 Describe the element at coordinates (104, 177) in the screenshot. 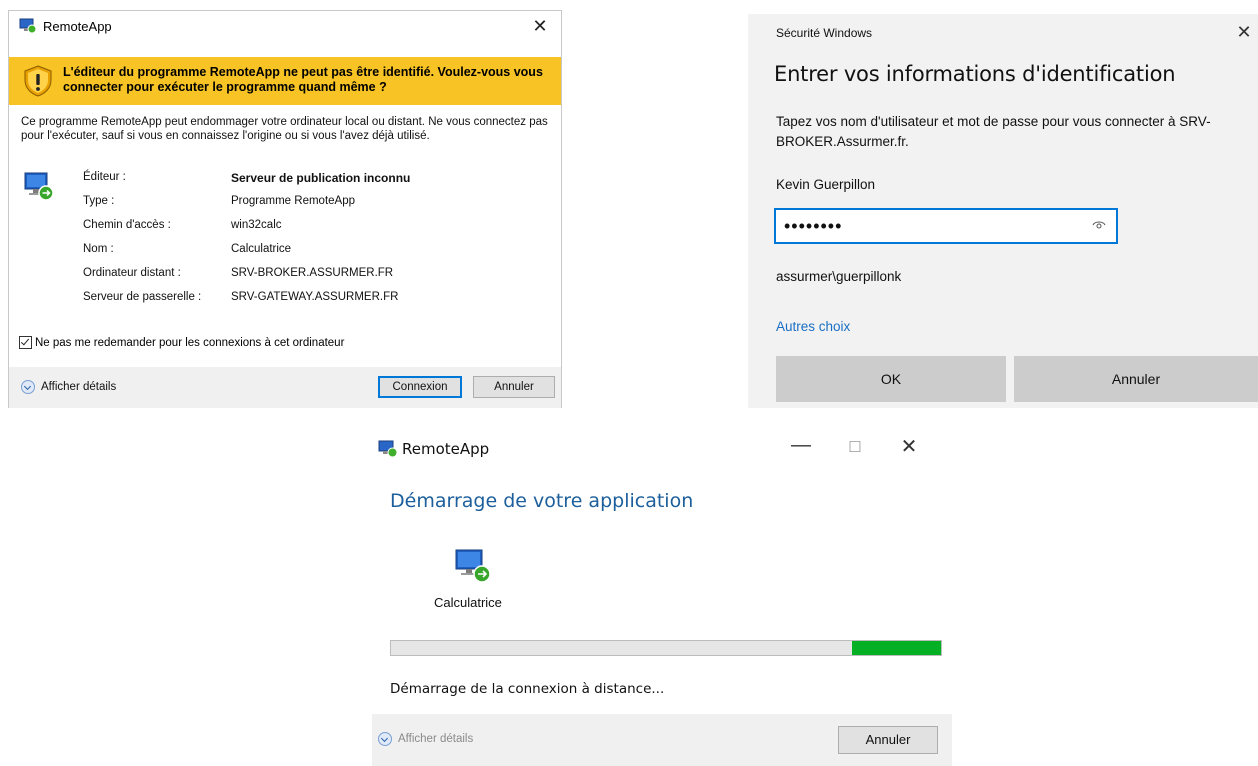

I see `detail-label-publisher: Éditeur :` at that location.